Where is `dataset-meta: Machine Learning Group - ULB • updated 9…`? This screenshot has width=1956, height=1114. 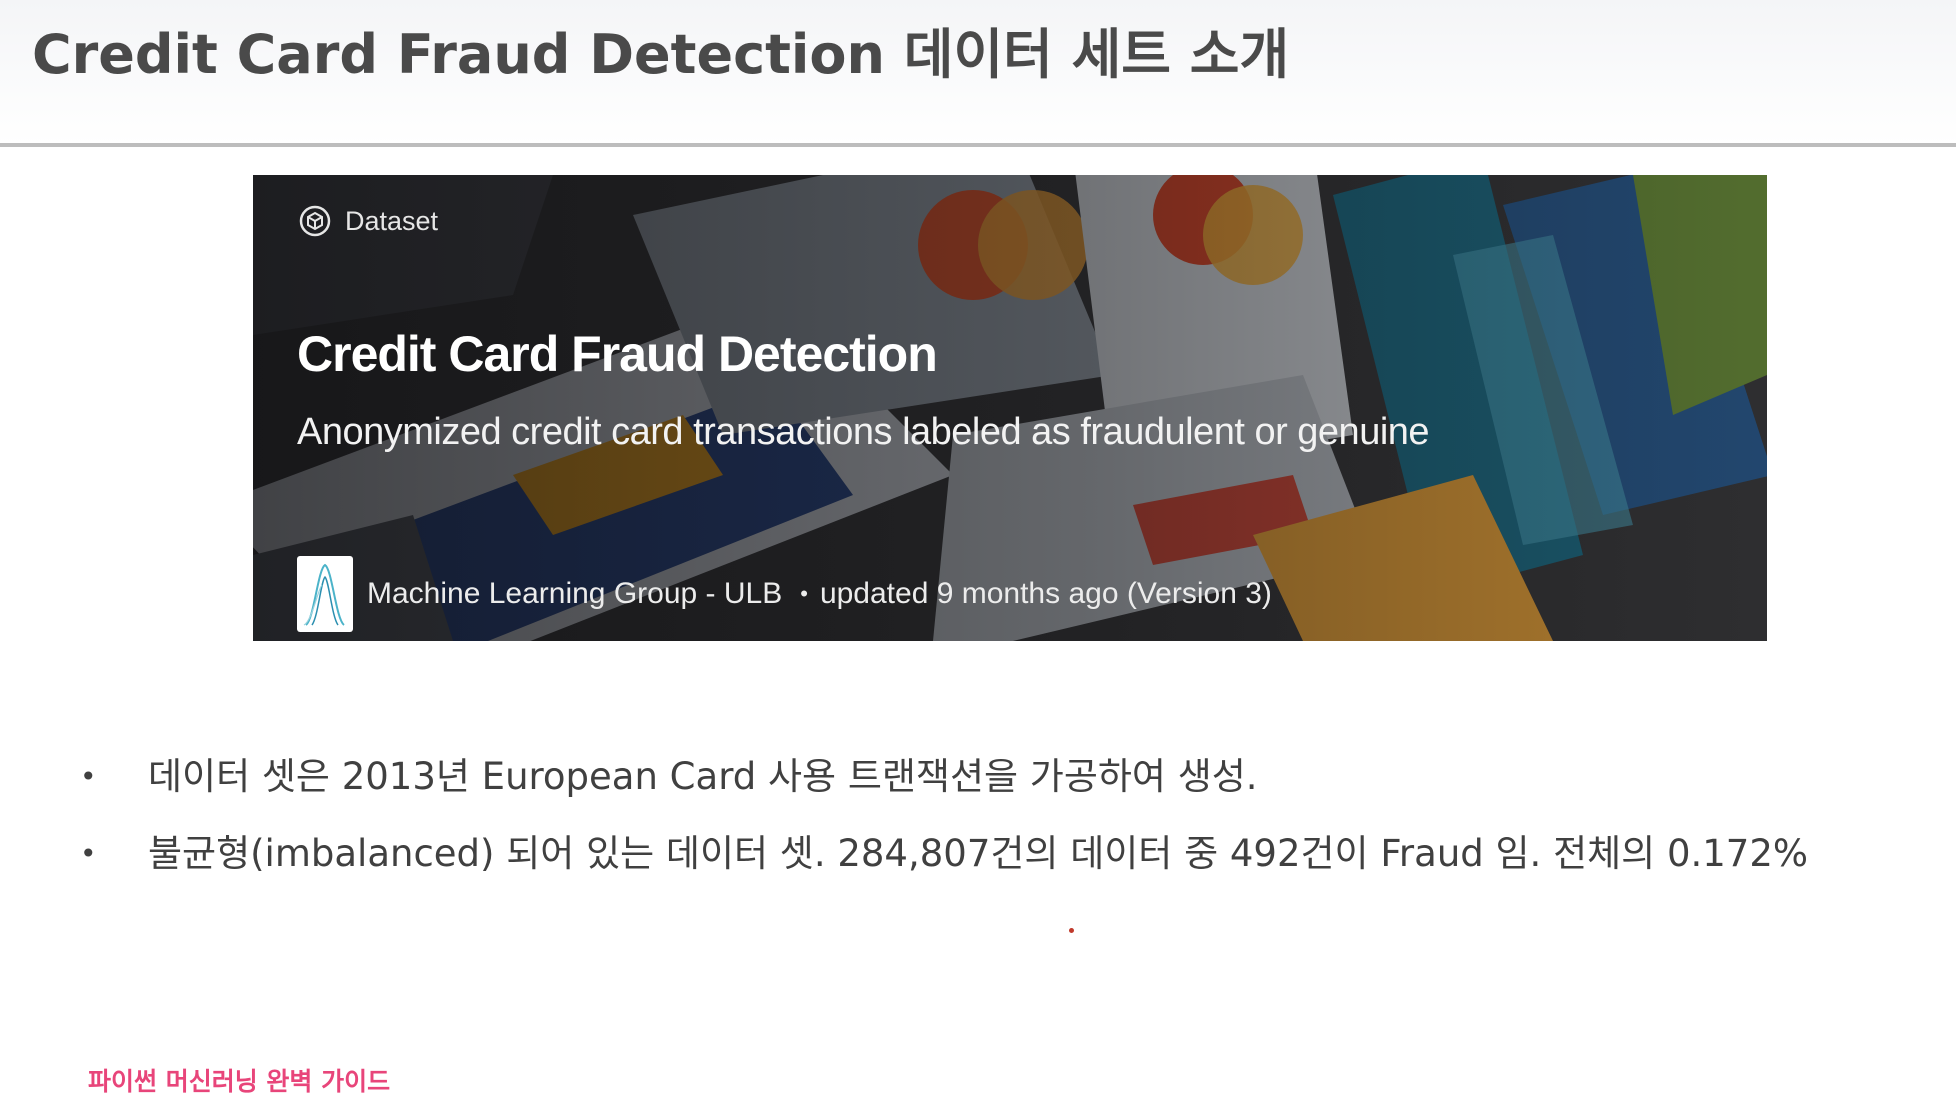
dataset-meta: Machine Learning Group - ULB • updated 9… is located at coordinates (784, 594).